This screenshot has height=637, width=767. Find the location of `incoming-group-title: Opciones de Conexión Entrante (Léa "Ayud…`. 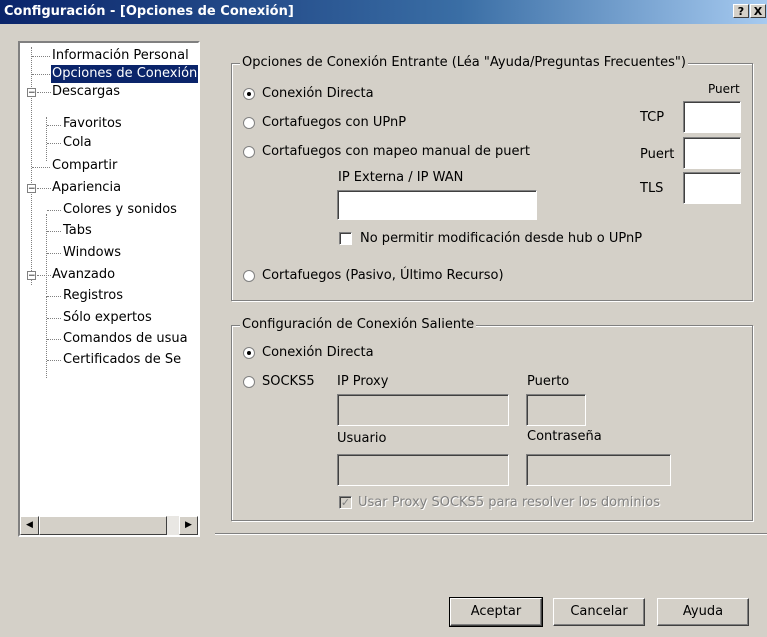

incoming-group-title: Opciones de Conexión Entrante (Léa "Ayud… is located at coordinates (464, 62).